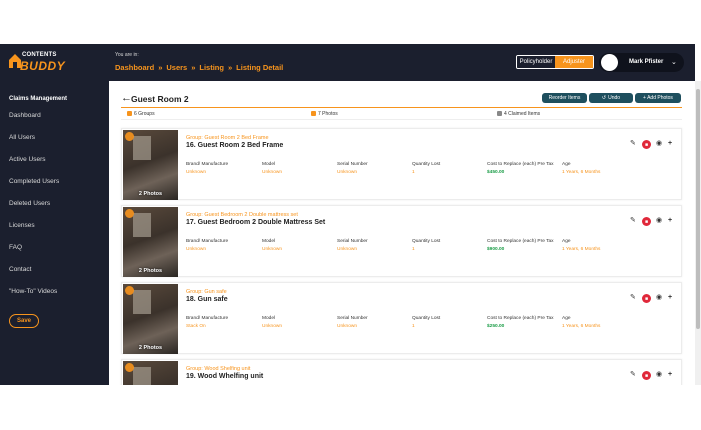 The image size is (701, 430). What do you see at coordinates (129, 213) in the screenshot?
I see `photo-badge-icon` at bounding box center [129, 213].